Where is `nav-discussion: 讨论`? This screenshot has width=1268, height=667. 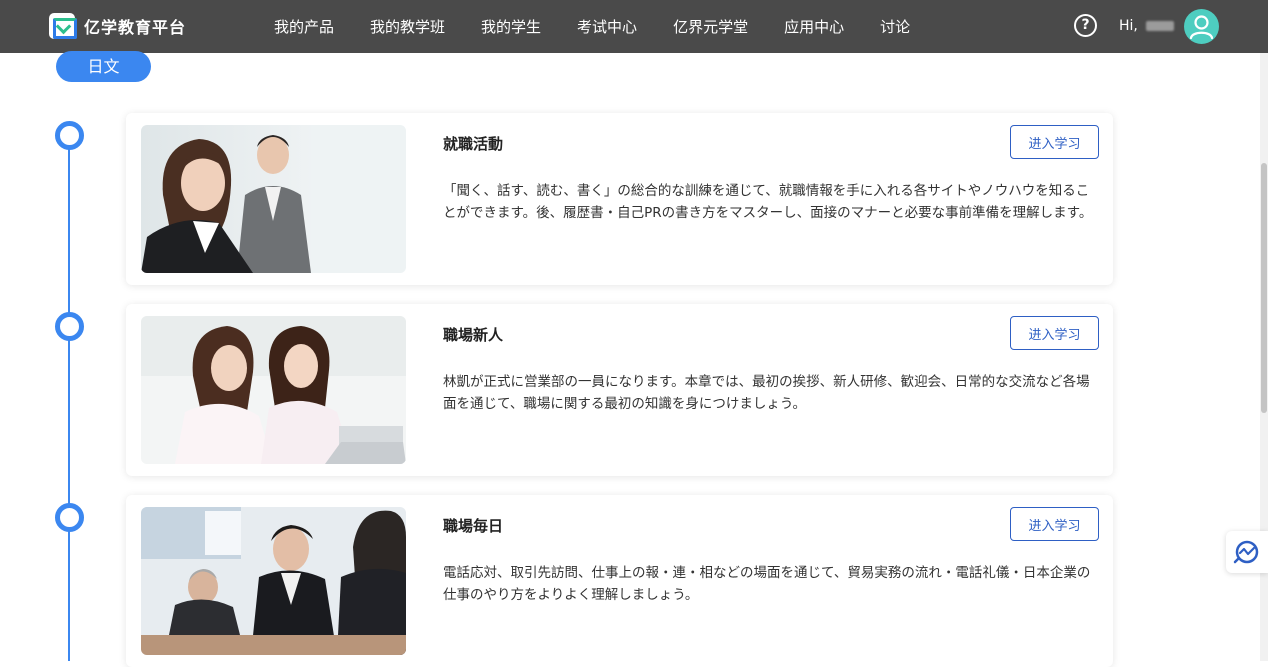 nav-discussion: 讨论 is located at coordinates (895, 26).